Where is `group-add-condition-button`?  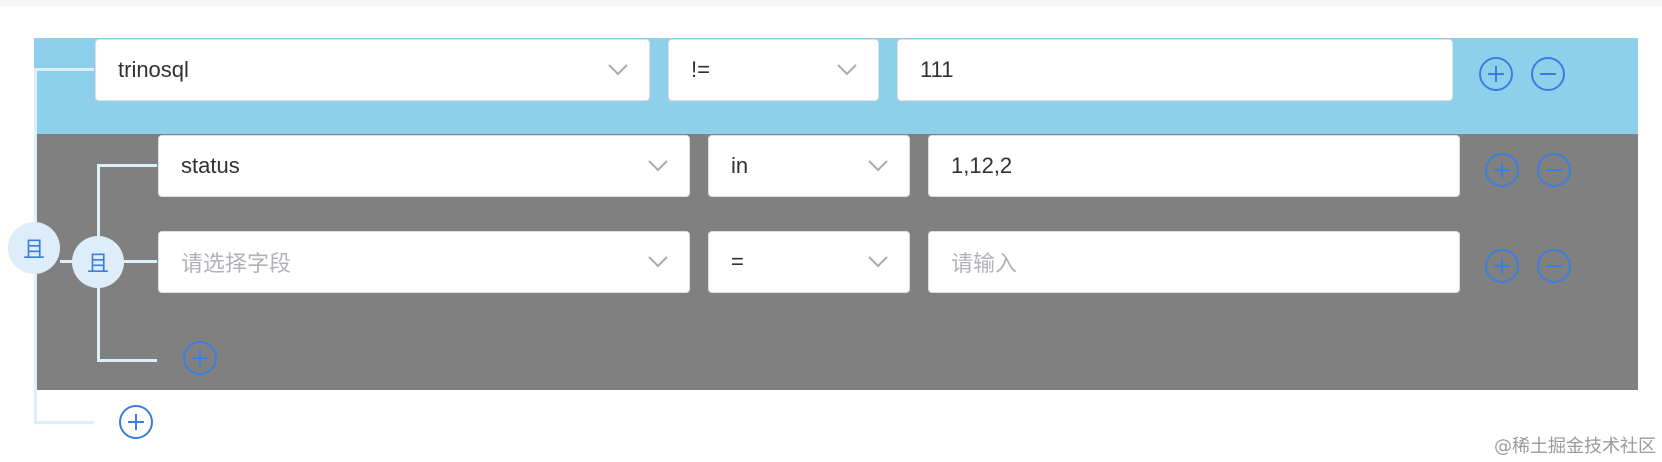
group-add-condition-button is located at coordinates (200, 358).